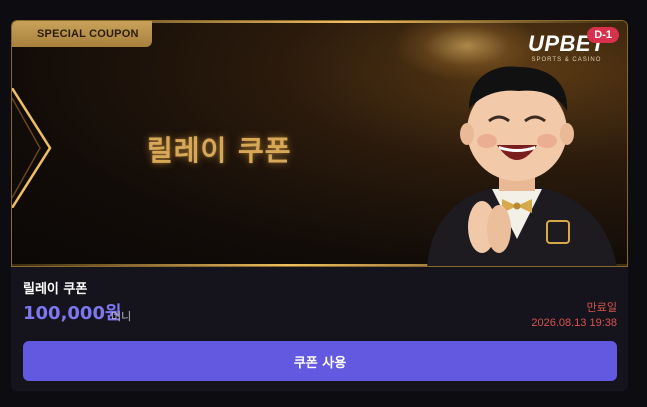 The height and width of the screenshot is (407, 647). Describe the element at coordinates (82, 34) in the screenshot. I see `special-coupon-badge: SPECIAL COUPON` at that location.